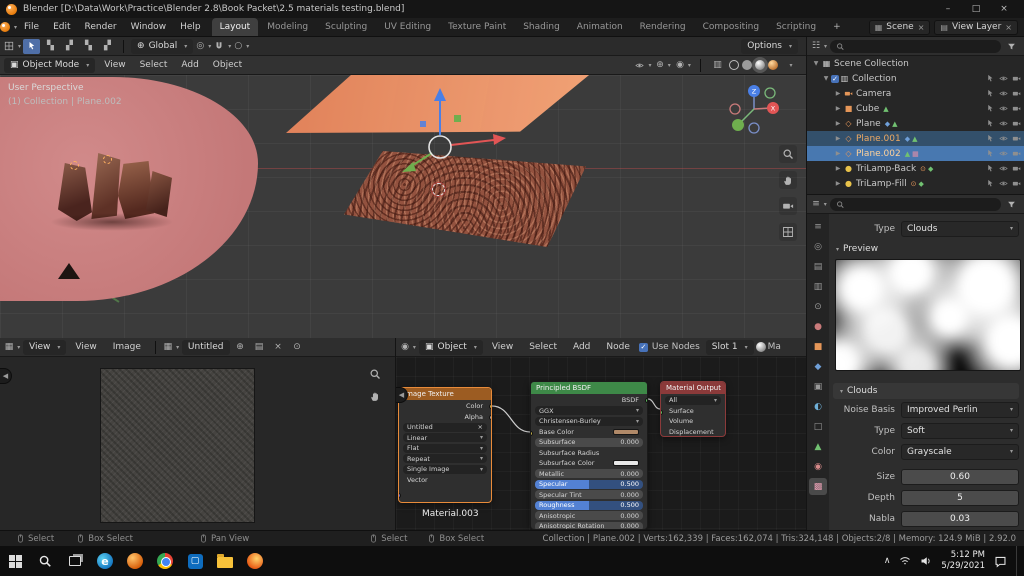  What do you see at coordinates (926, 561) in the screenshot?
I see `volume-icon` at bounding box center [926, 561].